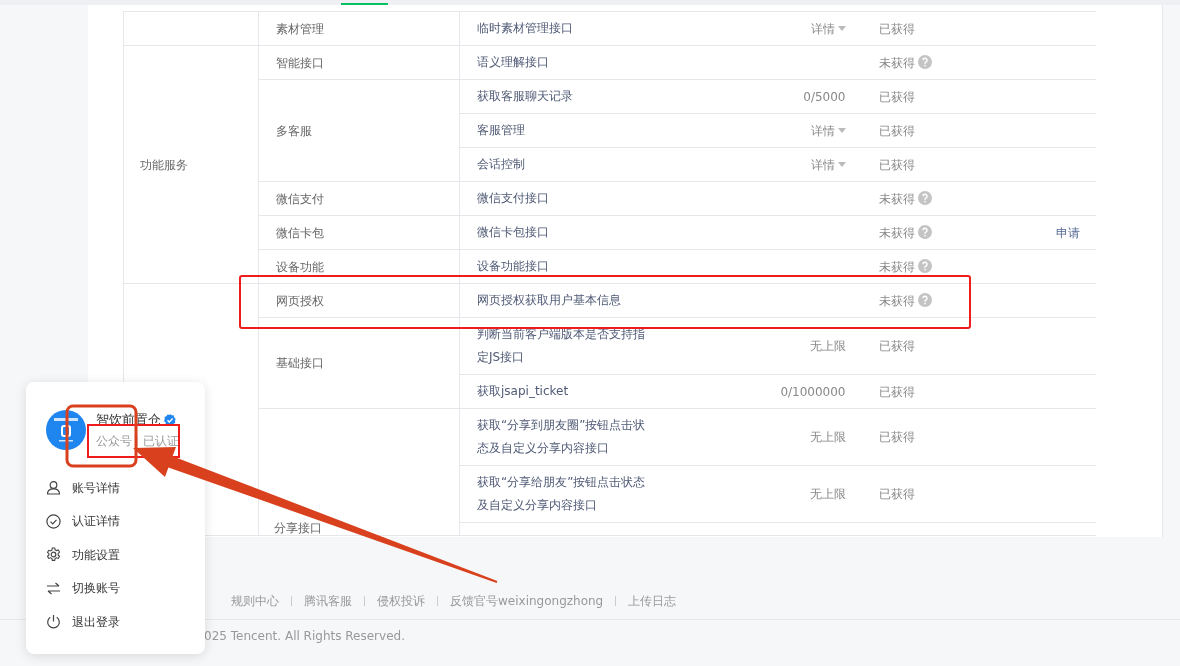 The height and width of the screenshot is (666, 1180). I want to click on footer-link: 规则中心, so click(255, 601).